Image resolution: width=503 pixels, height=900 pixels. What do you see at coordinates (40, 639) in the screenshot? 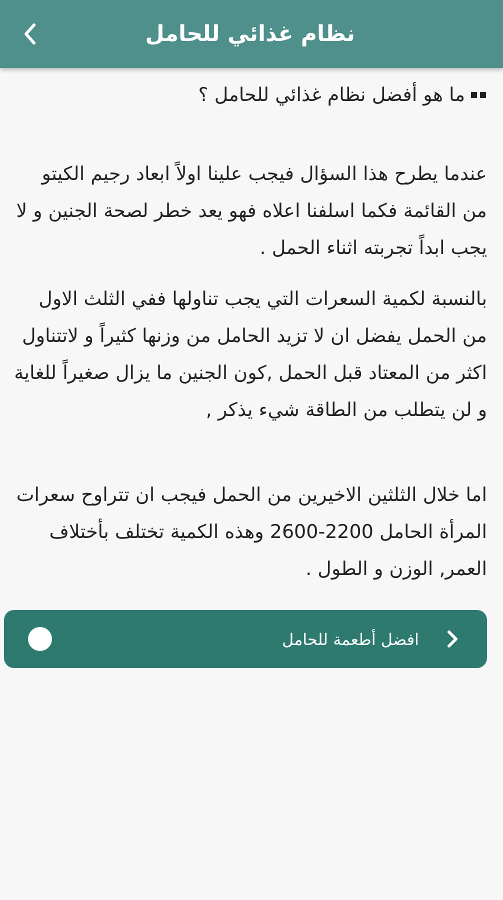
I see `circle-icon` at bounding box center [40, 639].